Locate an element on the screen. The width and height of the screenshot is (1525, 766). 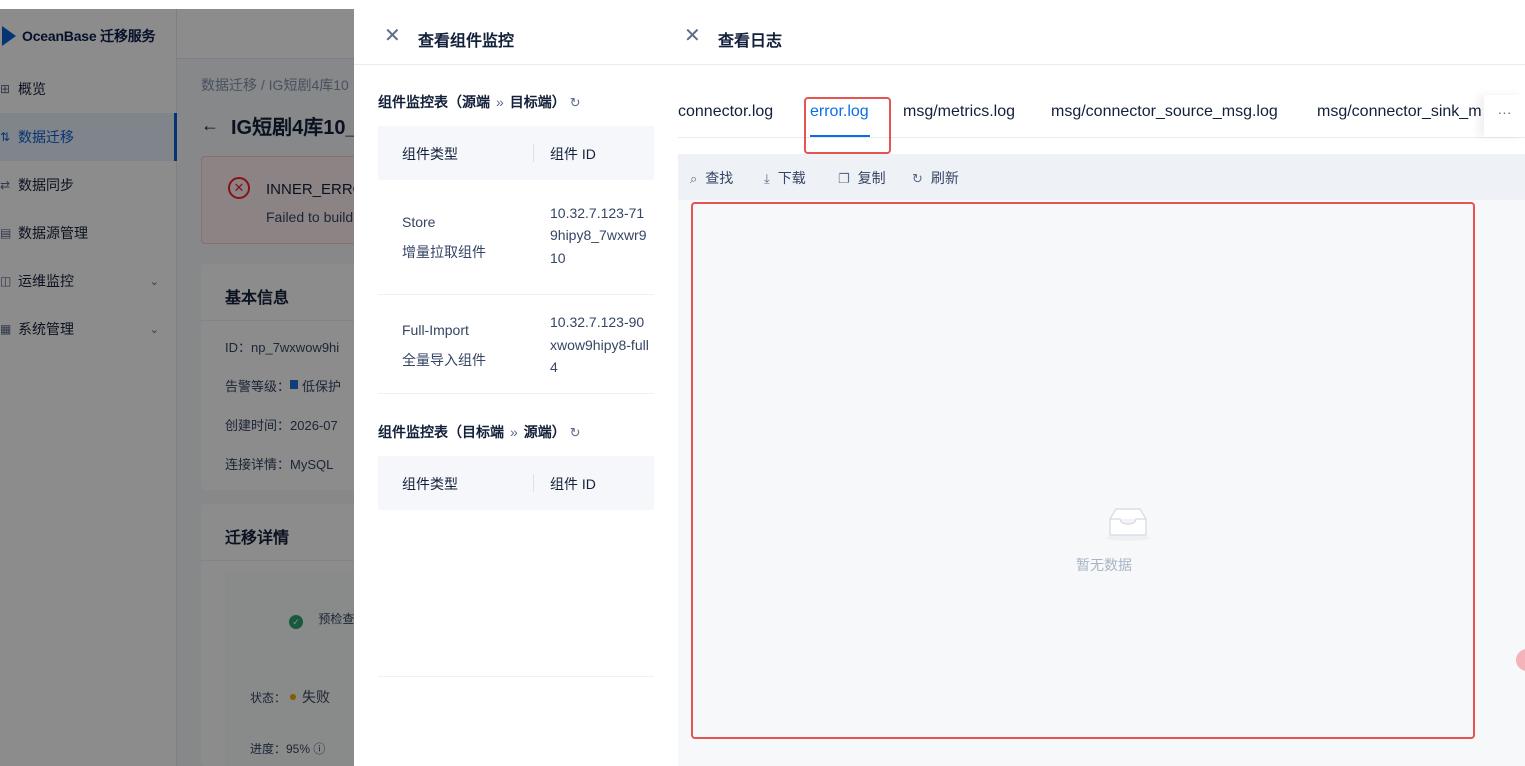
copy-icon: ❐ is located at coordinates (844, 178).